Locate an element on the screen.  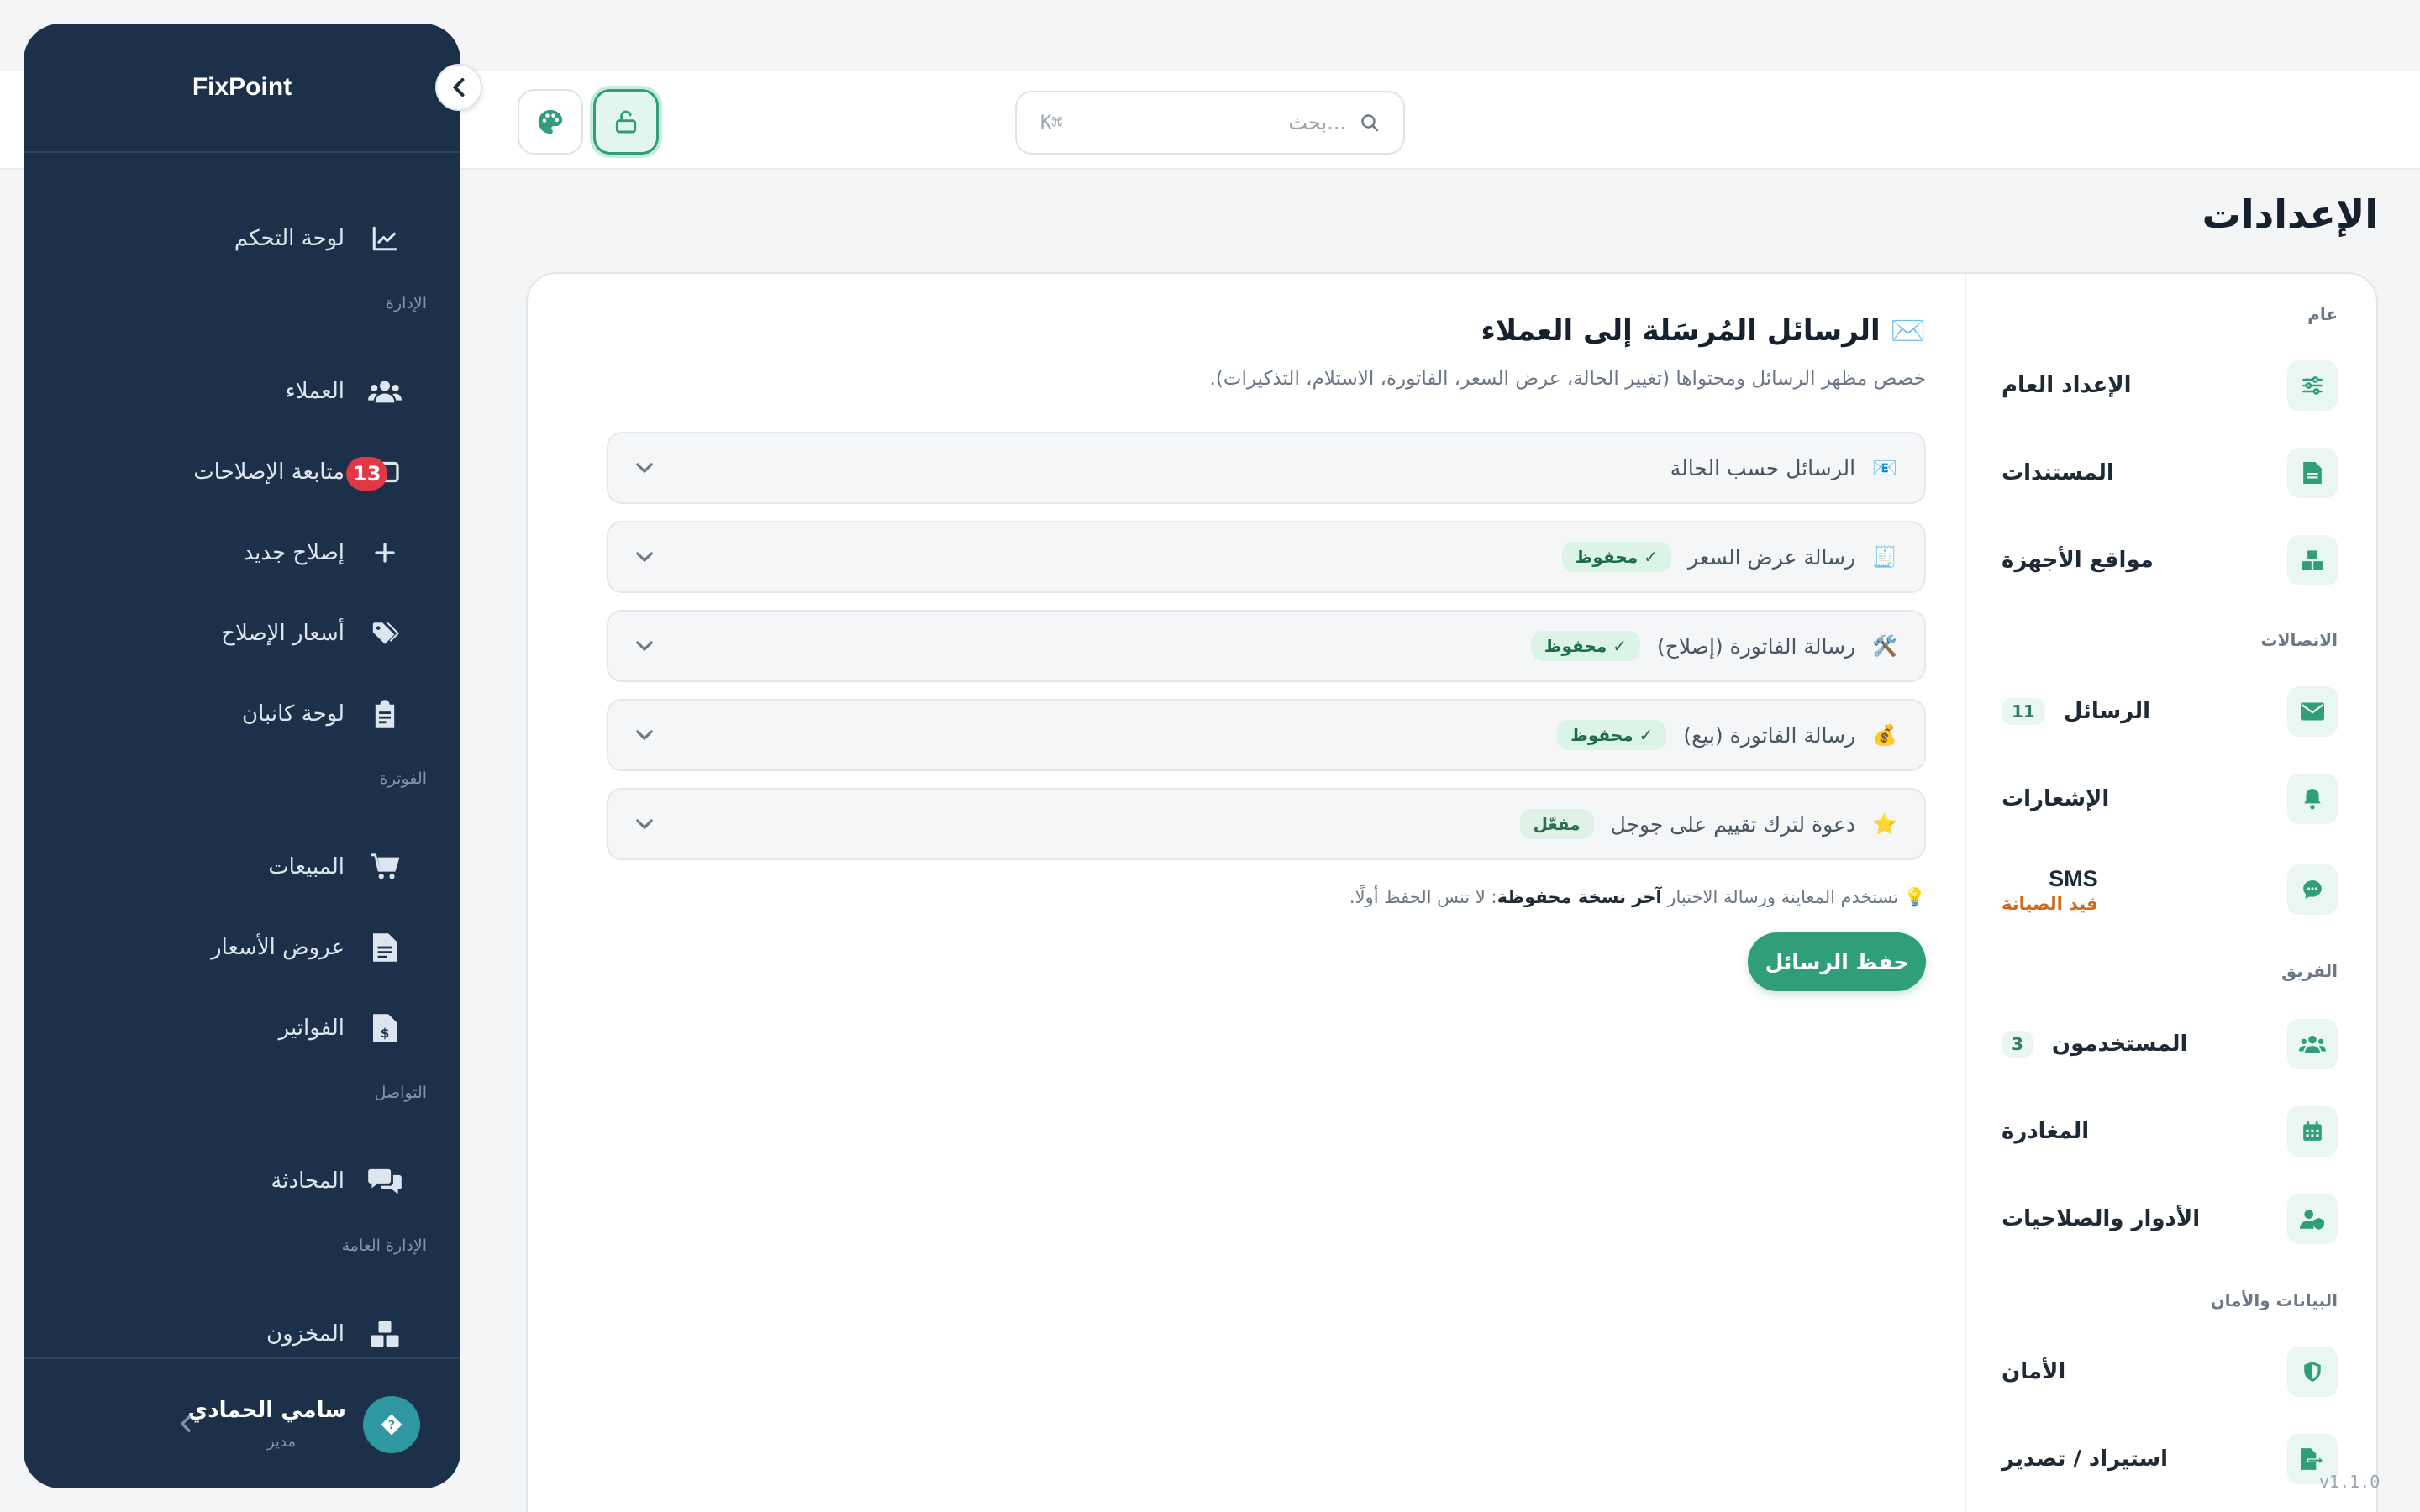
sidebar-item-dashboard: لوحة التحكم is located at coordinates (318, 238).